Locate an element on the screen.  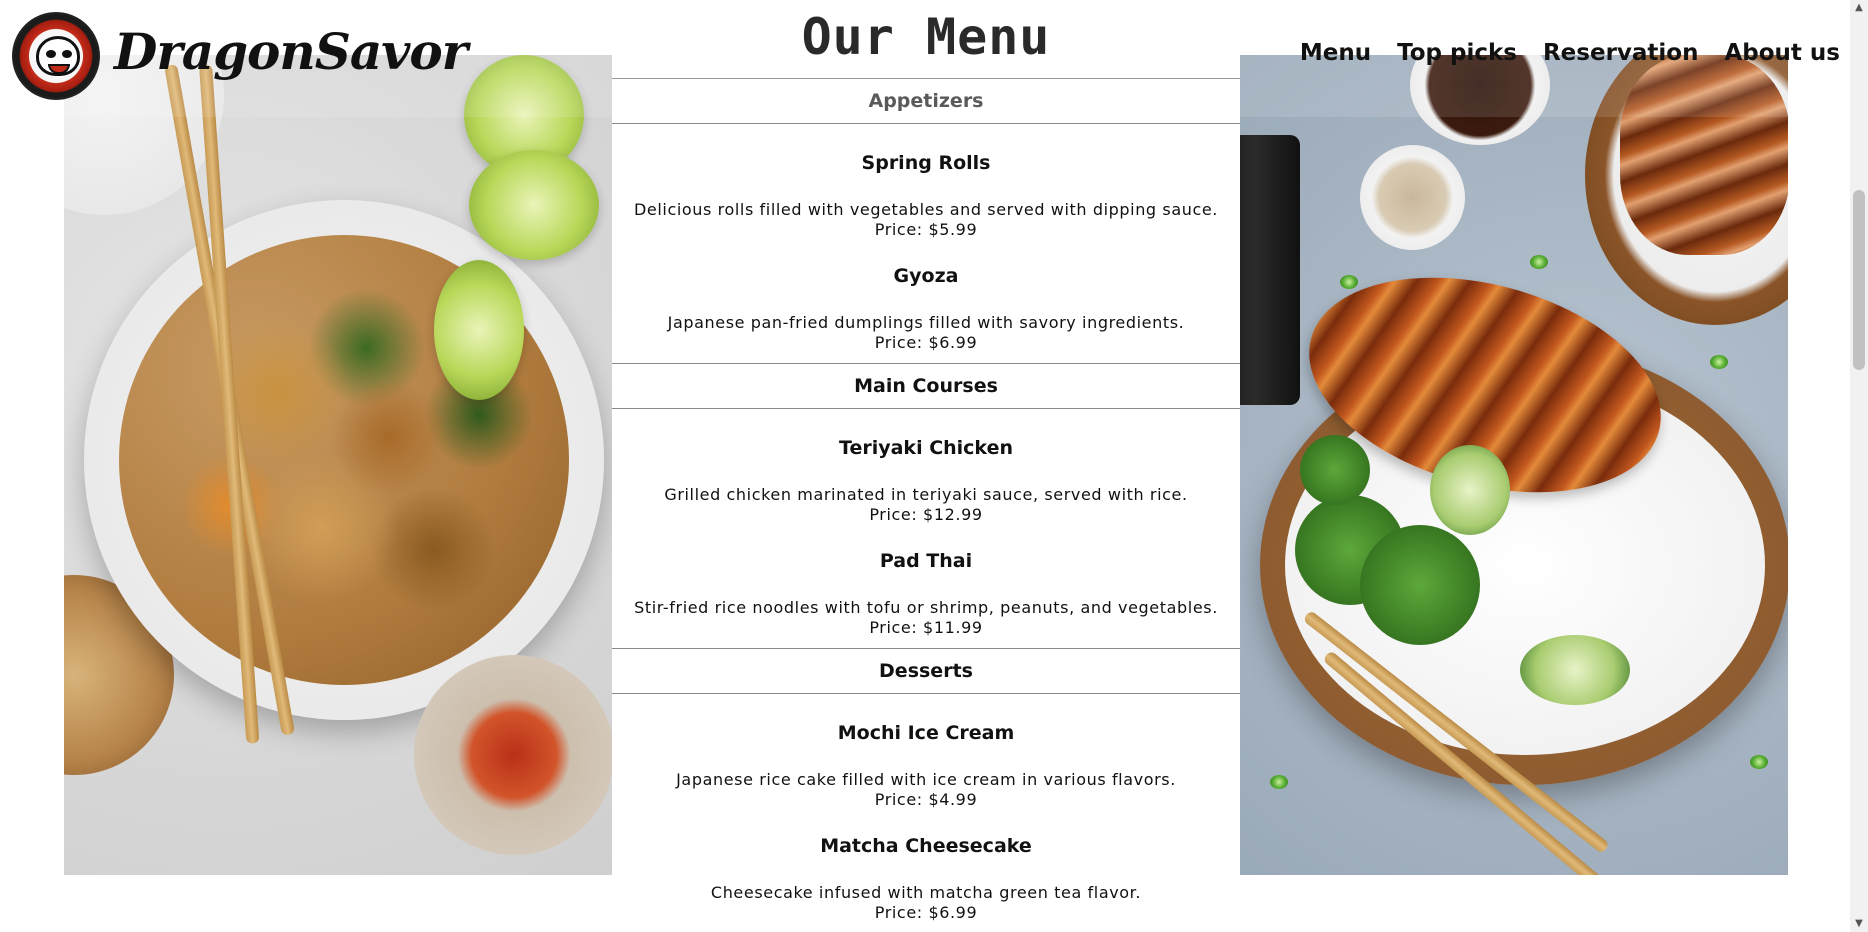
glazed-chicken-slices is located at coordinates (1704, 155).